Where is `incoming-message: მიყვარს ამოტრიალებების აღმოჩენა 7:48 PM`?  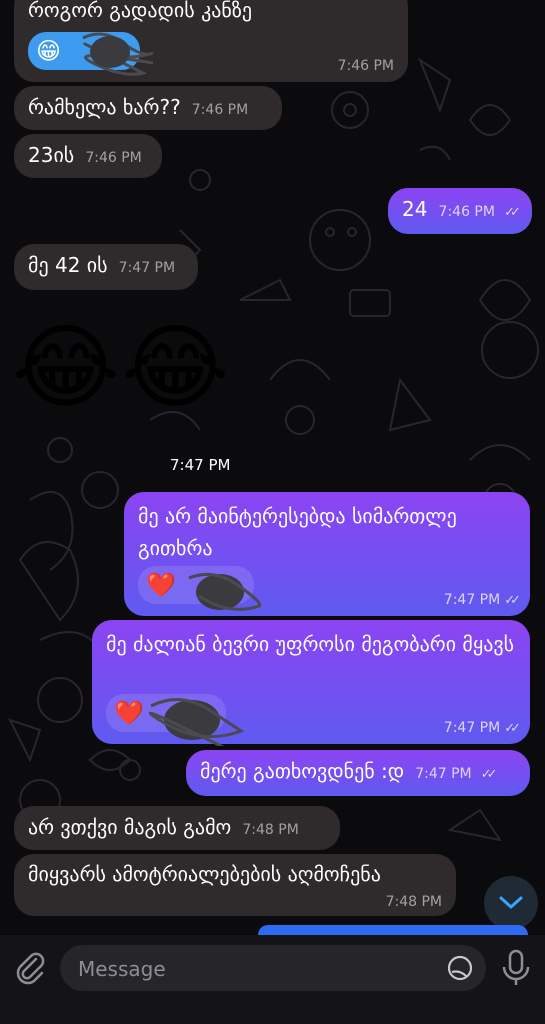 incoming-message: მიყვარს ამოტრიალებების აღმოჩენა 7:48 PM is located at coordinates (235, 885).